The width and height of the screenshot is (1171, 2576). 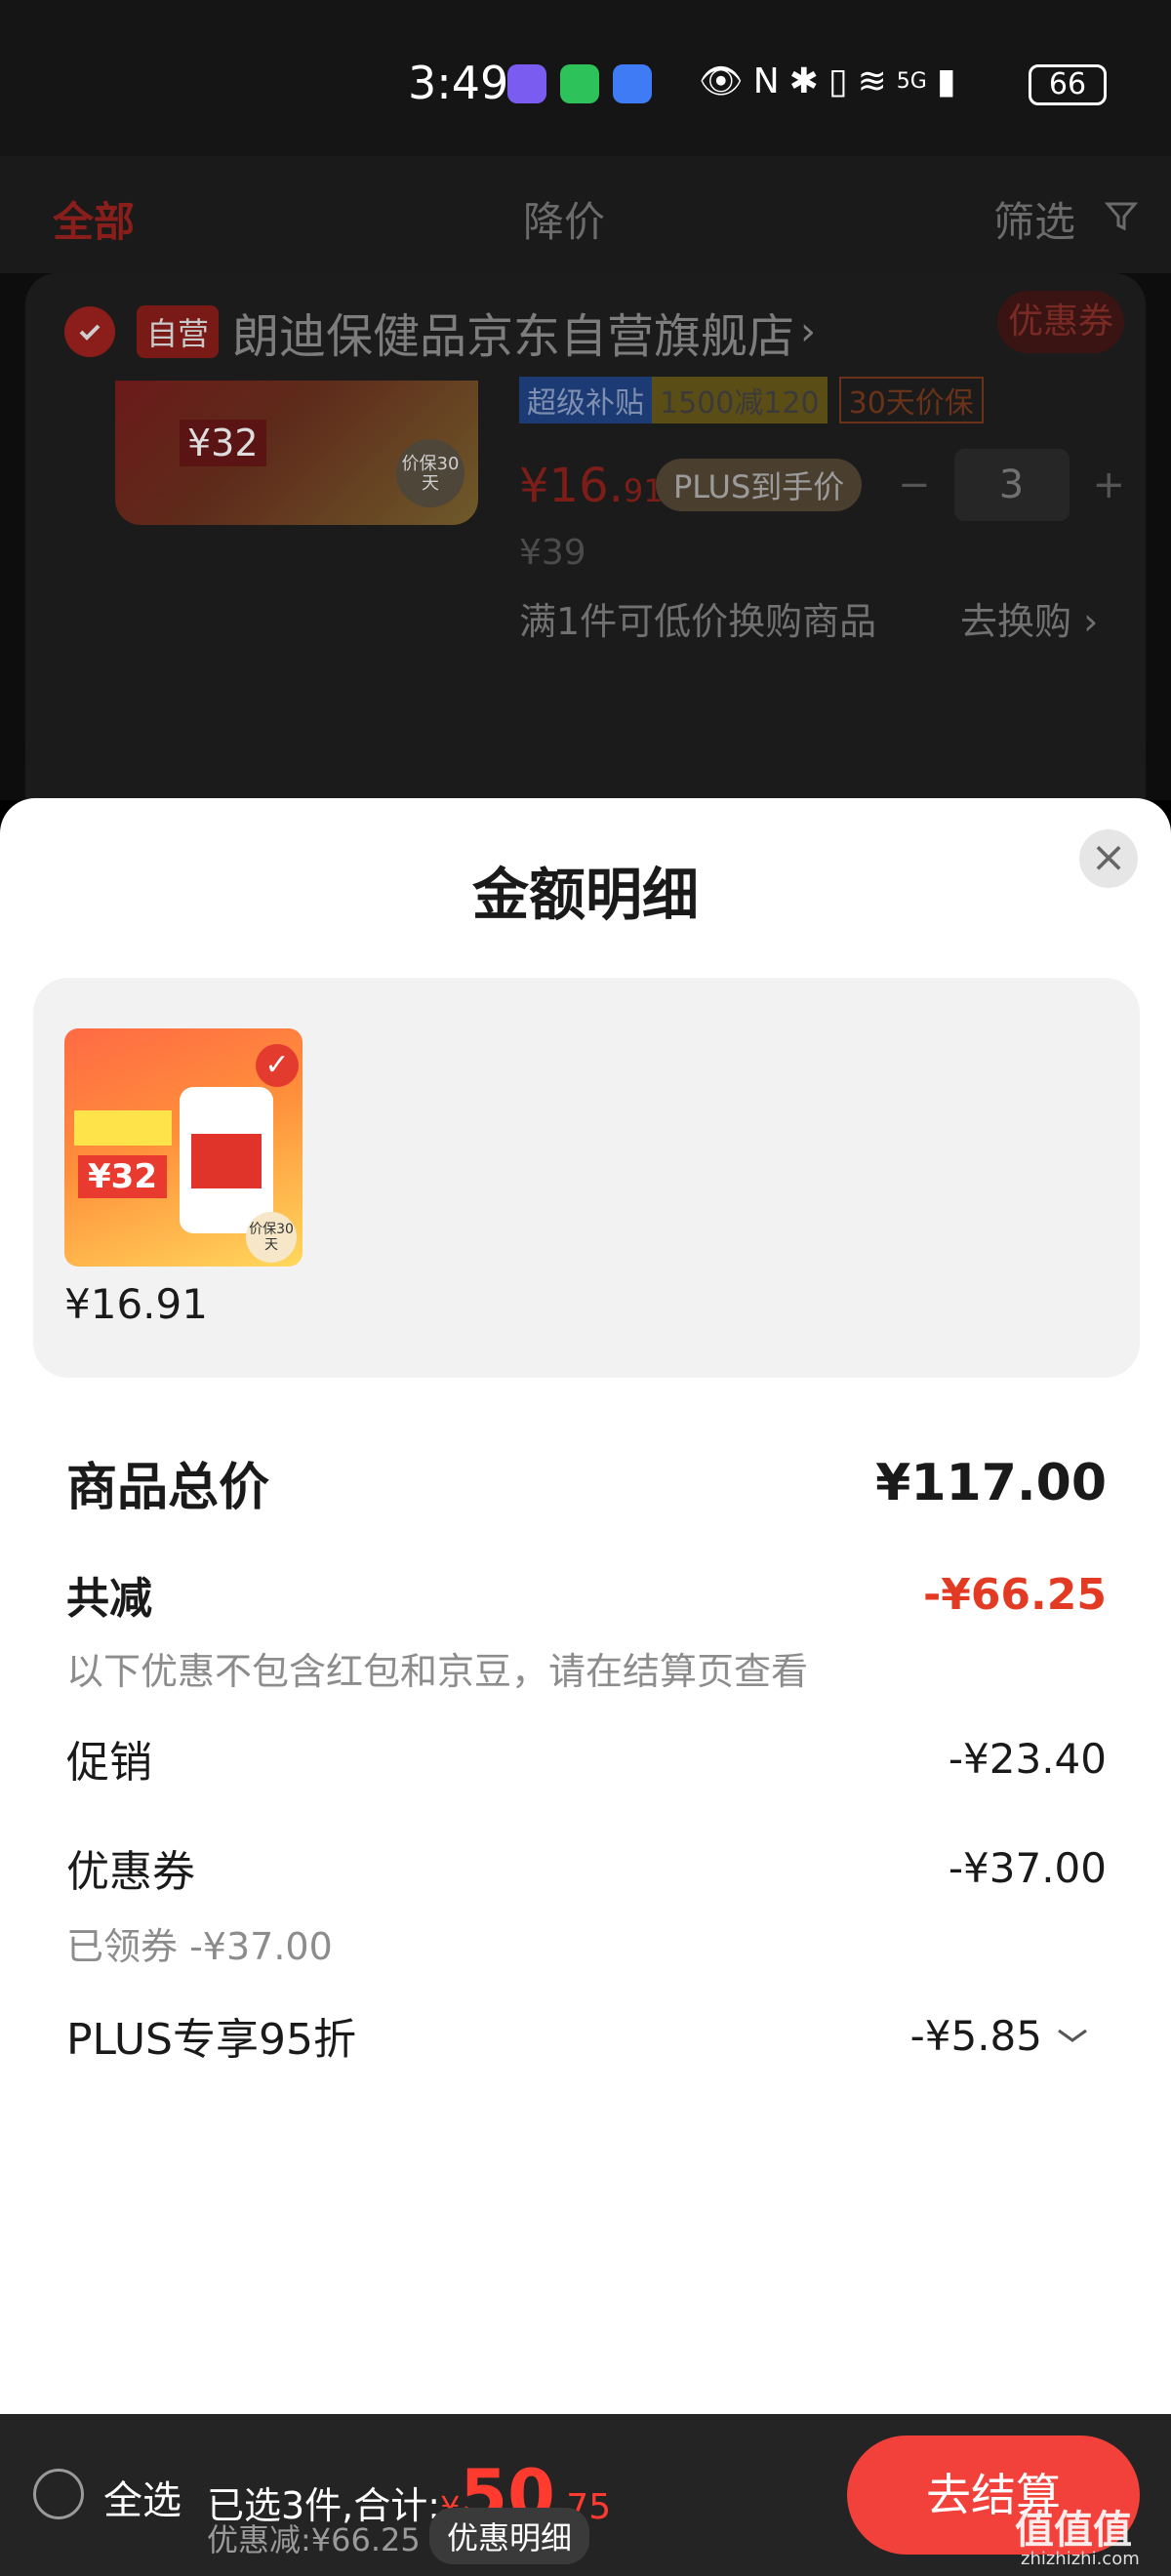 What do you see at coordinates (1014, 1594) in the screenshot?
I see `reduce-value: -¥66.25` at bounding box center [1014, 1594].